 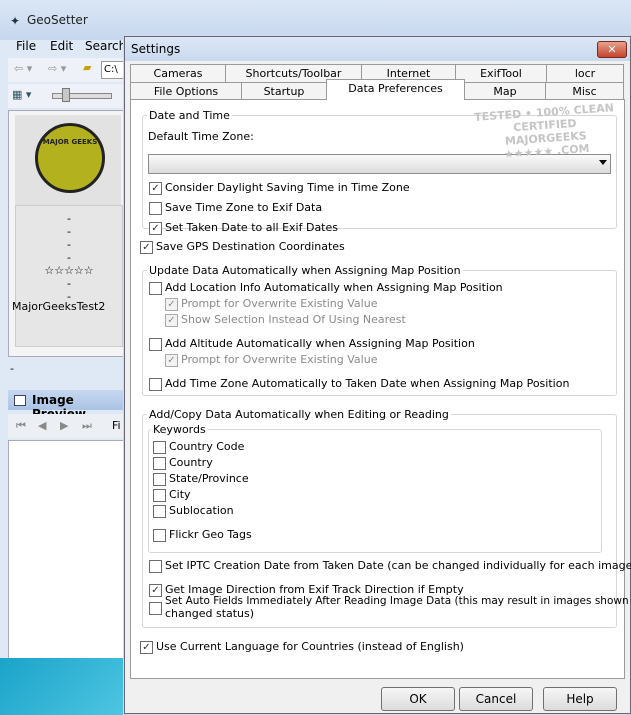 What do you see at coordinates (69, 270) in the screenshot?
I see `rating-stars: ☆☆☆☆☆` at bounding box center [69, 270].